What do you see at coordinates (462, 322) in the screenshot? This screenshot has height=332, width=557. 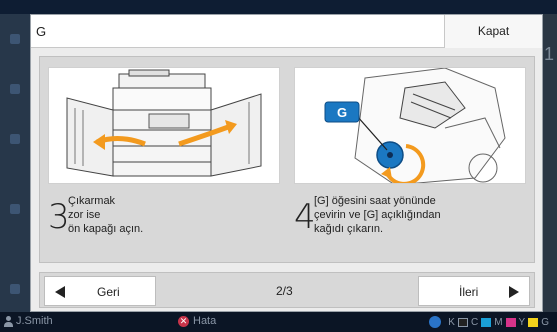 I see `ink-bar-k` at bounding box center [462, 322].